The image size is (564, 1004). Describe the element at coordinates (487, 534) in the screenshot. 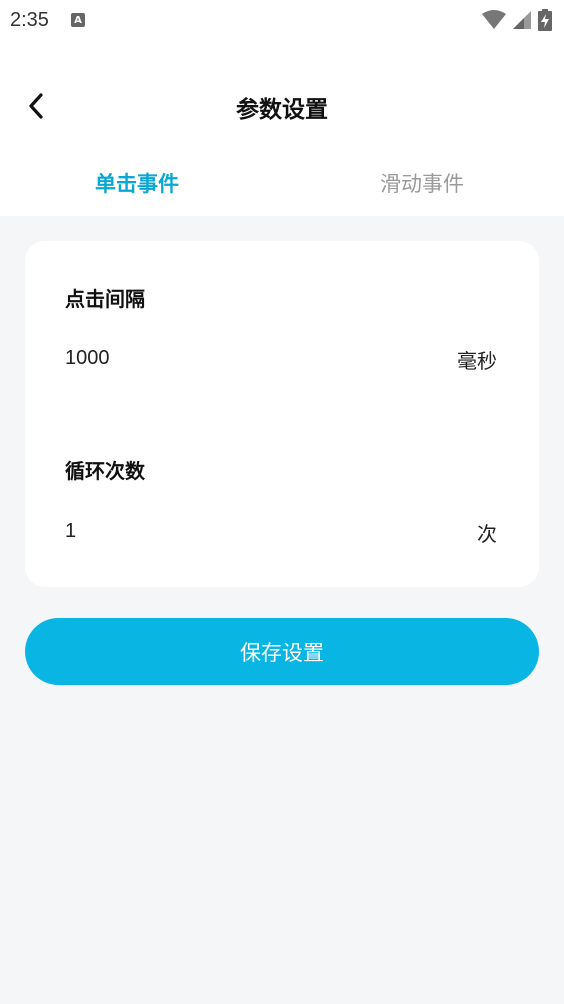

I see `loop-count-unit: 次` at that location.